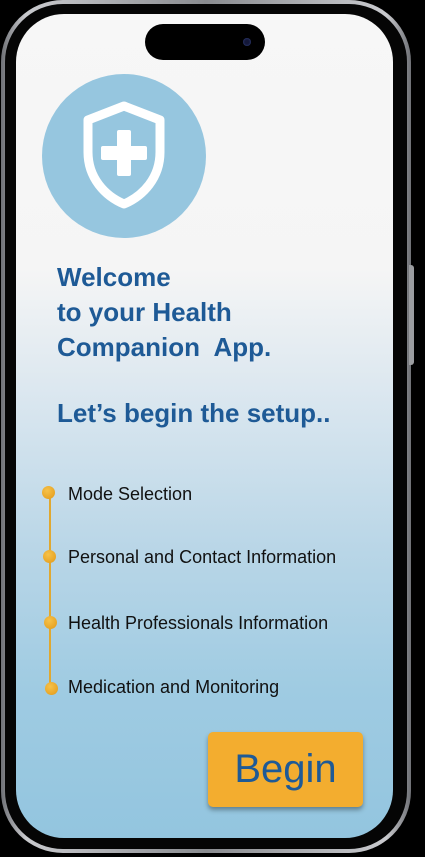 The height and width of the screenshot is (857, 425). I want to click on dynamic-island, so click(205, 42).